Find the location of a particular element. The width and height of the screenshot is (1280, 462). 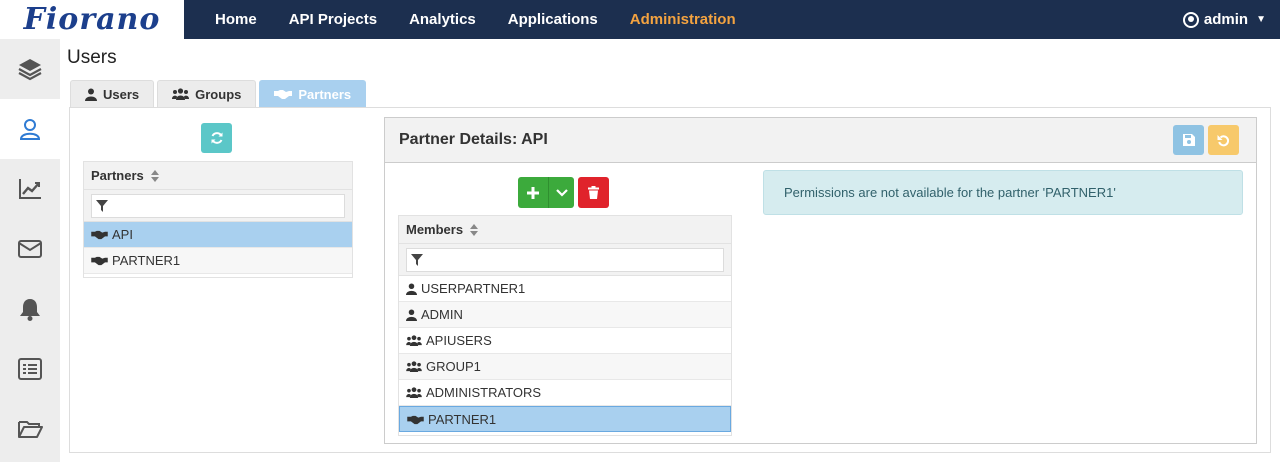

list-icon is located at coordinates (30, 369).